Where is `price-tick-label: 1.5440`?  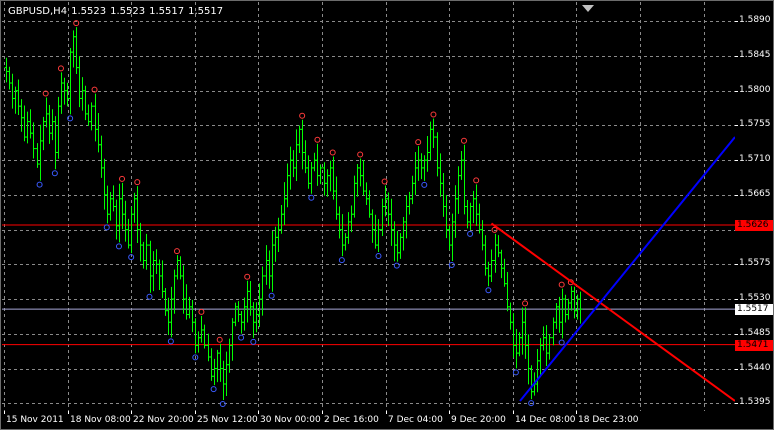
price-tick-label: 1.5440 is located at coordinates (755, 368).